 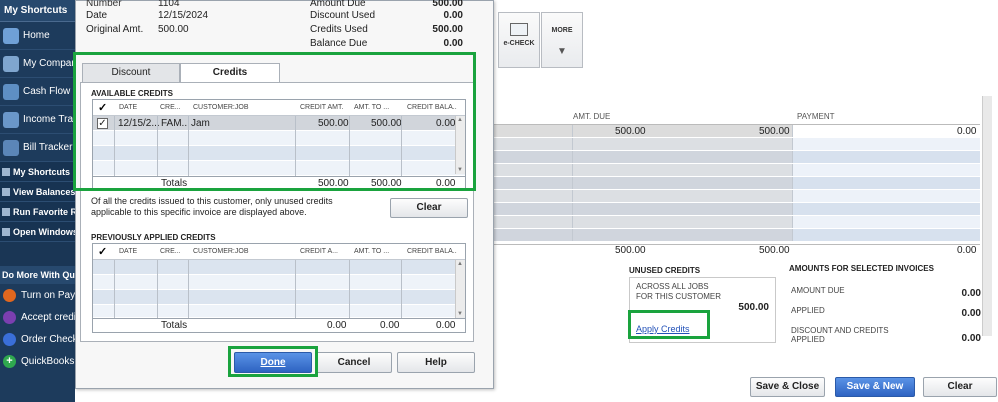 I want to click on applied-label: APPLIED, so click(x=808, y=310).